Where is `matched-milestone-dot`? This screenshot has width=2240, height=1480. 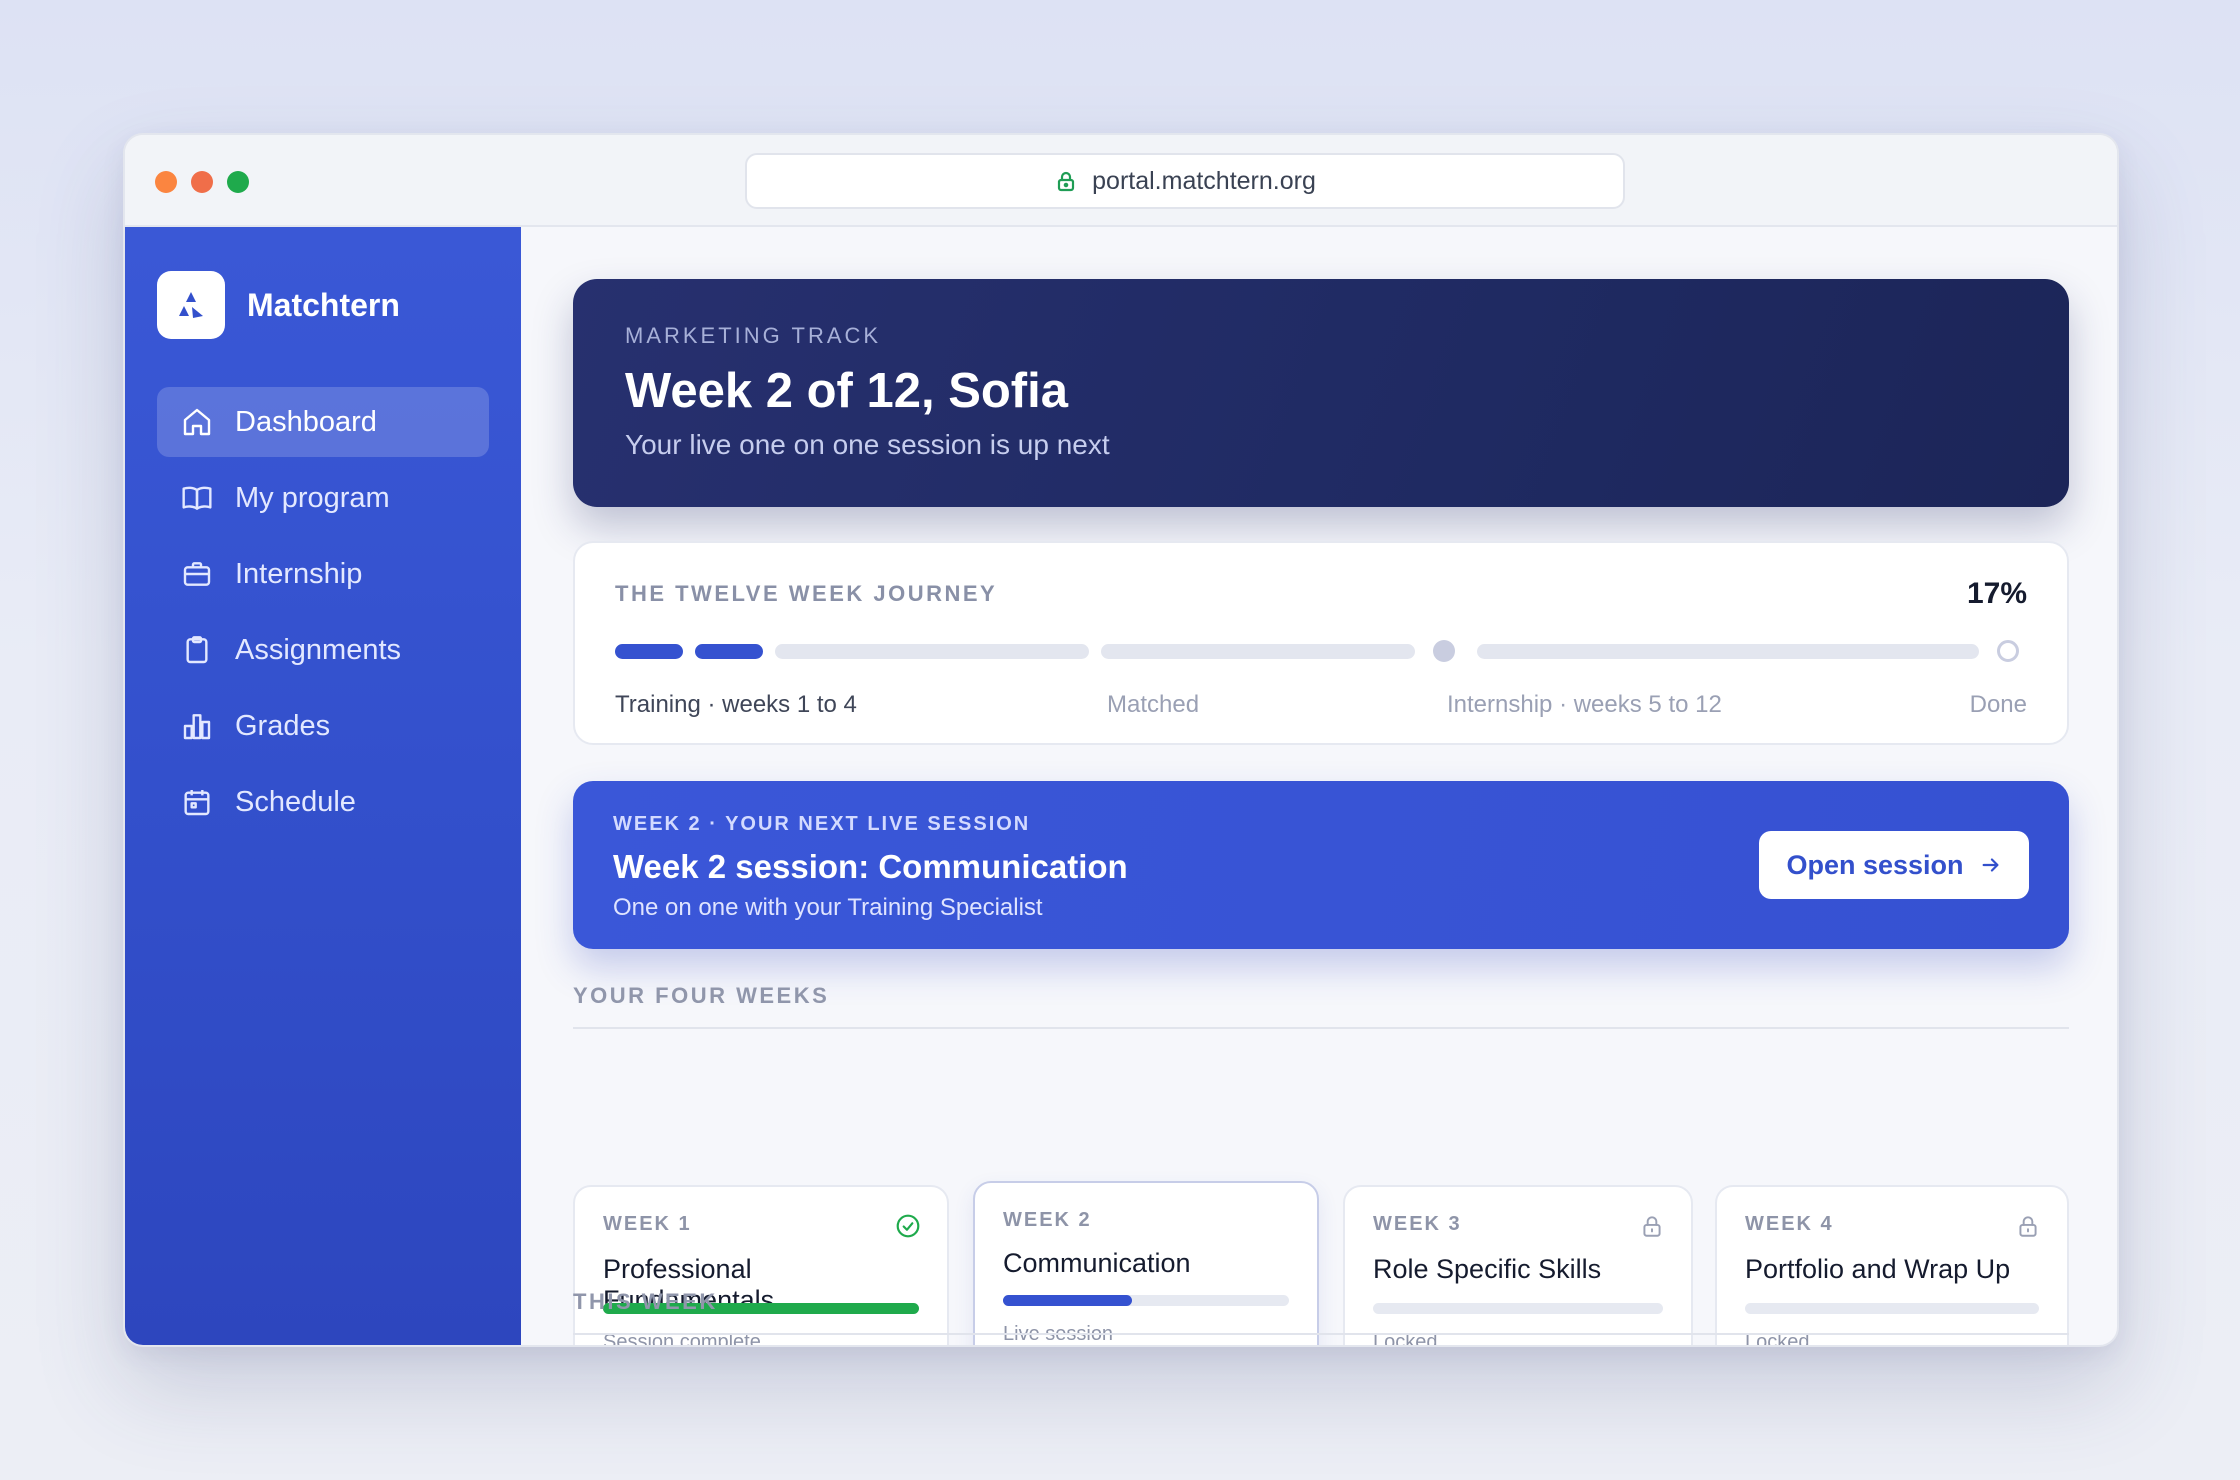 matched-milestone-dot is located at coordinates (1444, 651).